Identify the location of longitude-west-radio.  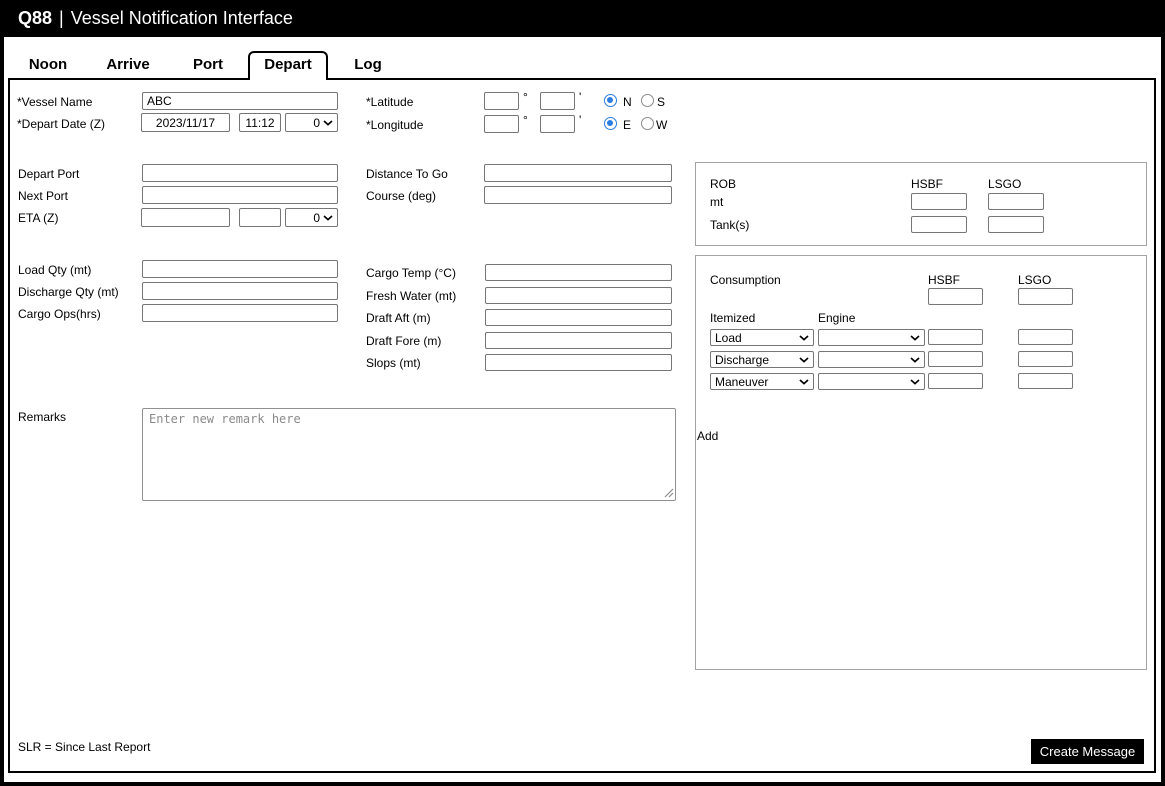
(647, 123).